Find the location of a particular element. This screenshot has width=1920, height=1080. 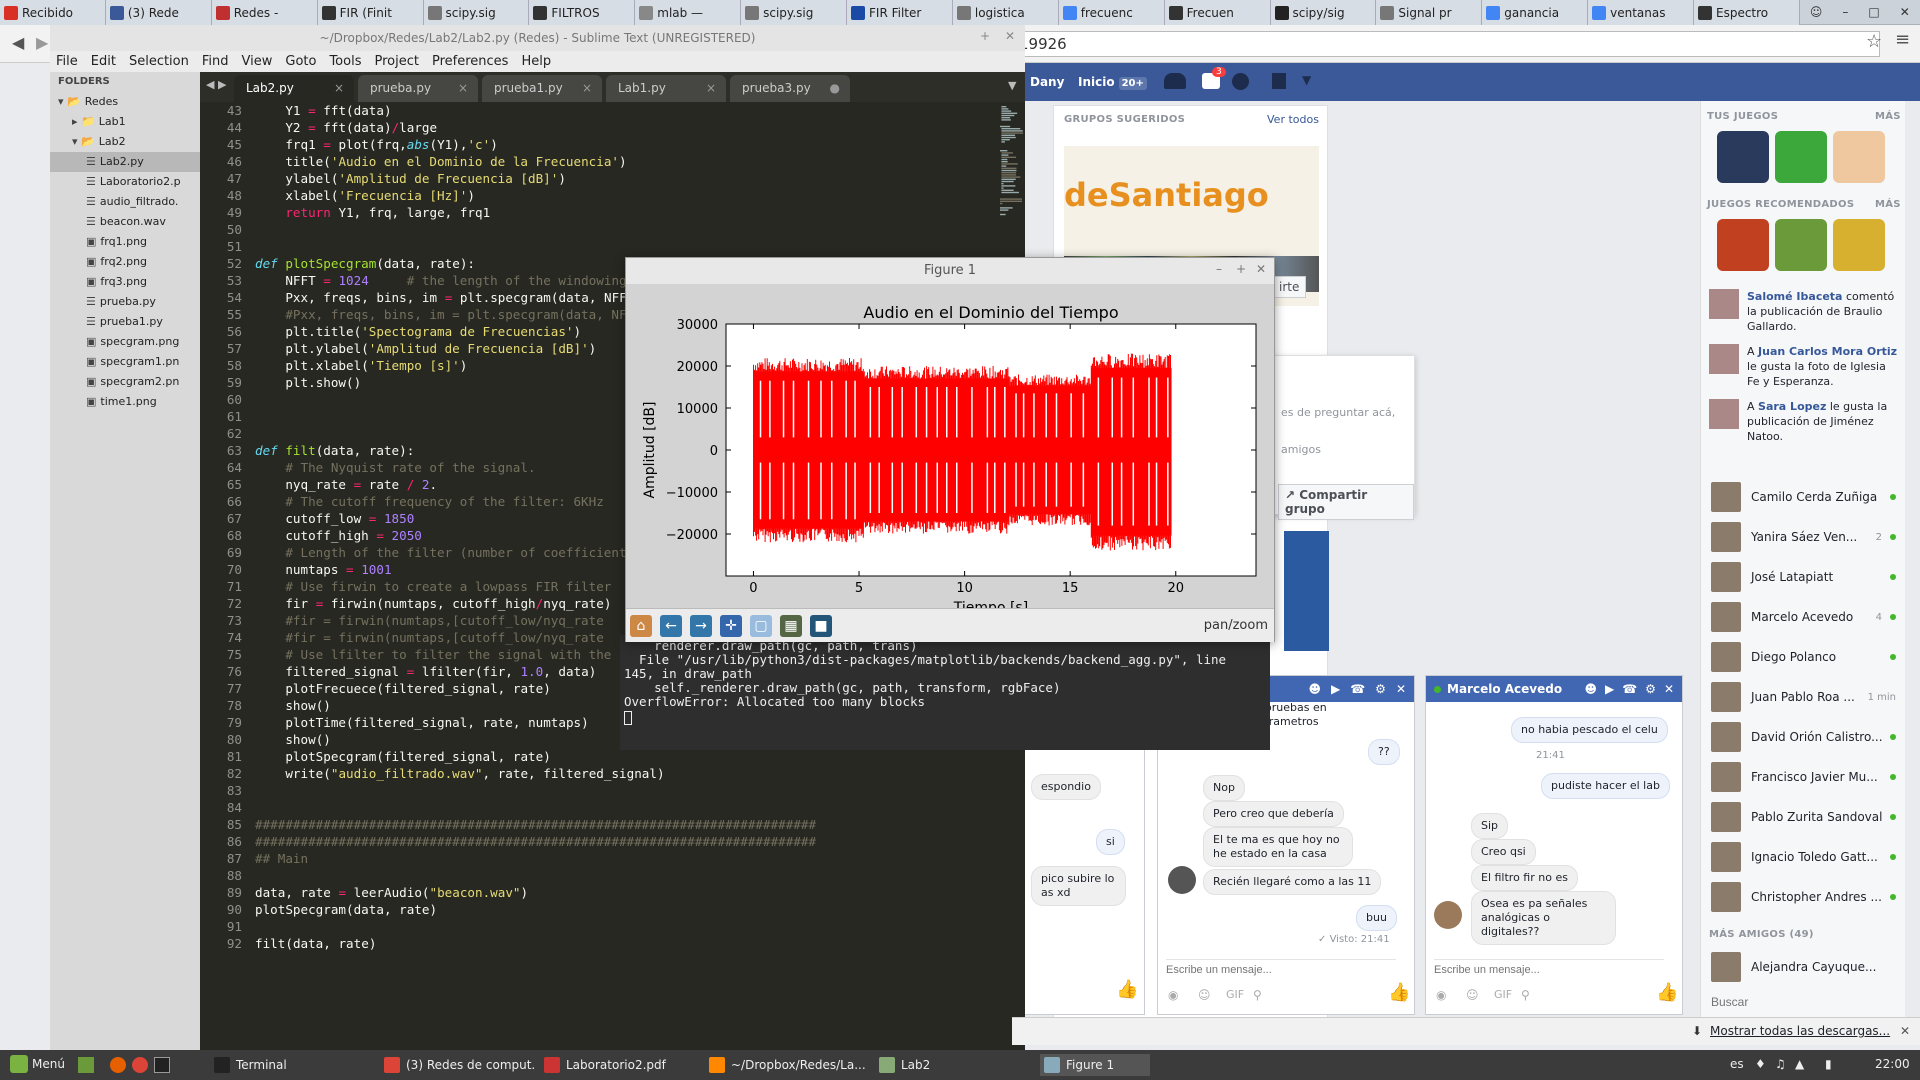

forward-icon: → is located at coordinates (701, 626).